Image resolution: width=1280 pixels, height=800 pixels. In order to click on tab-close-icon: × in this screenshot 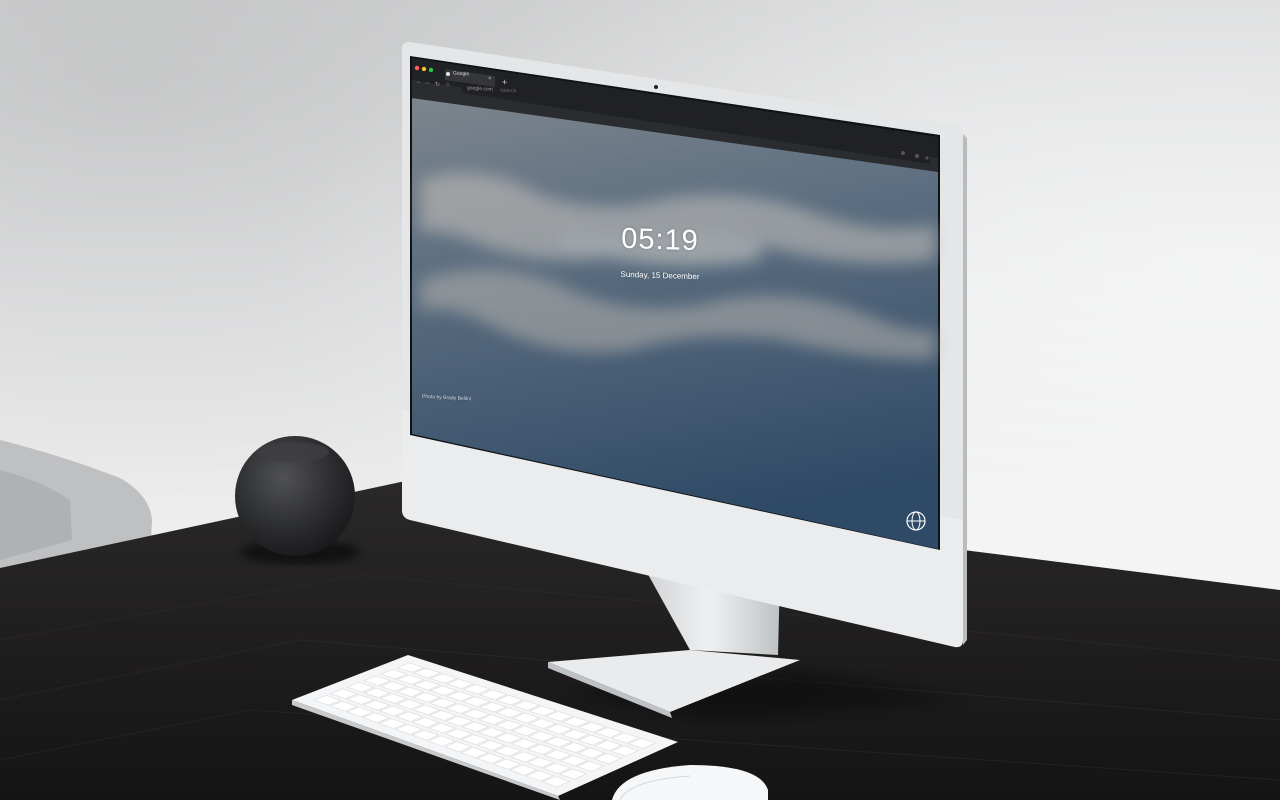, I will do `click(490, 79)`.